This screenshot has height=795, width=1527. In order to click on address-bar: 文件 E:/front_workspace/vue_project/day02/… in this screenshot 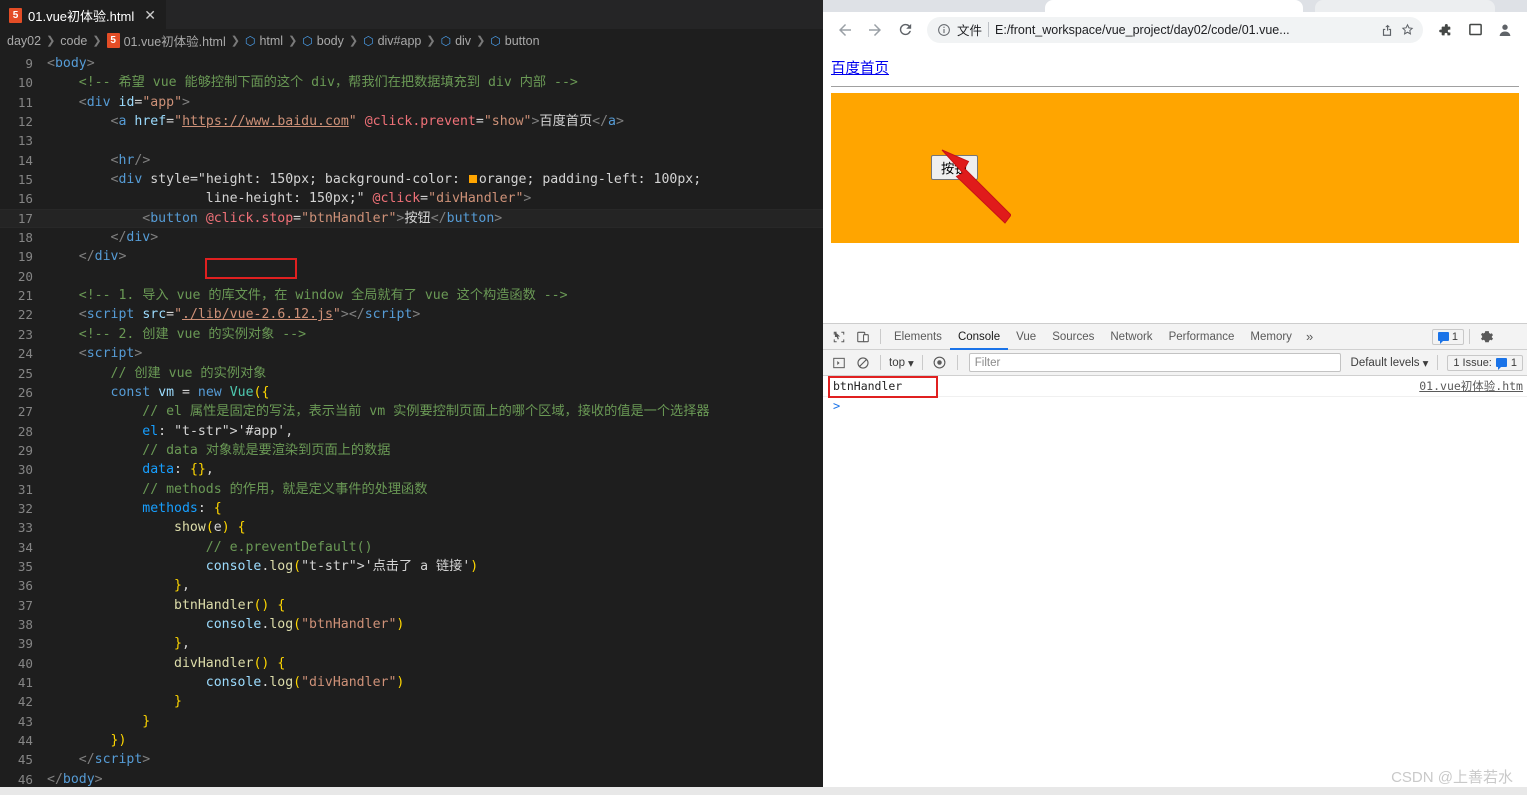, I will do `click(1175, 29)`.